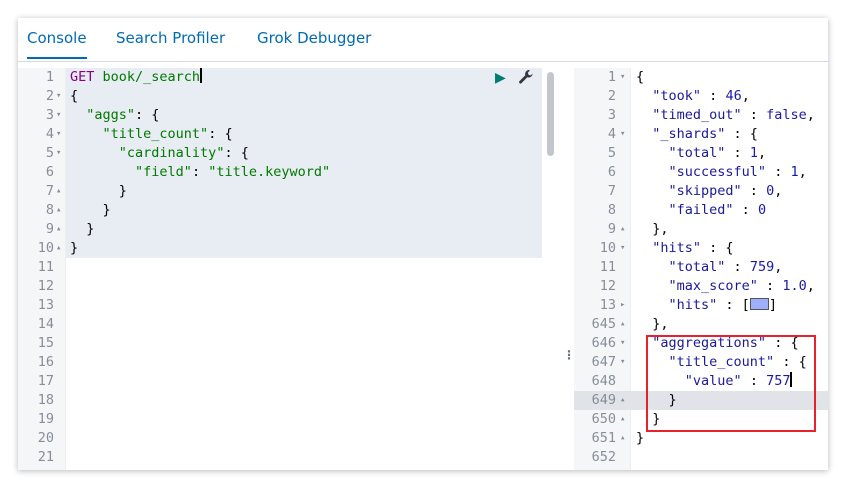 The height and width of the screenshot is (488, 846). I want to click on request-scrollbar, so click(550, 114).